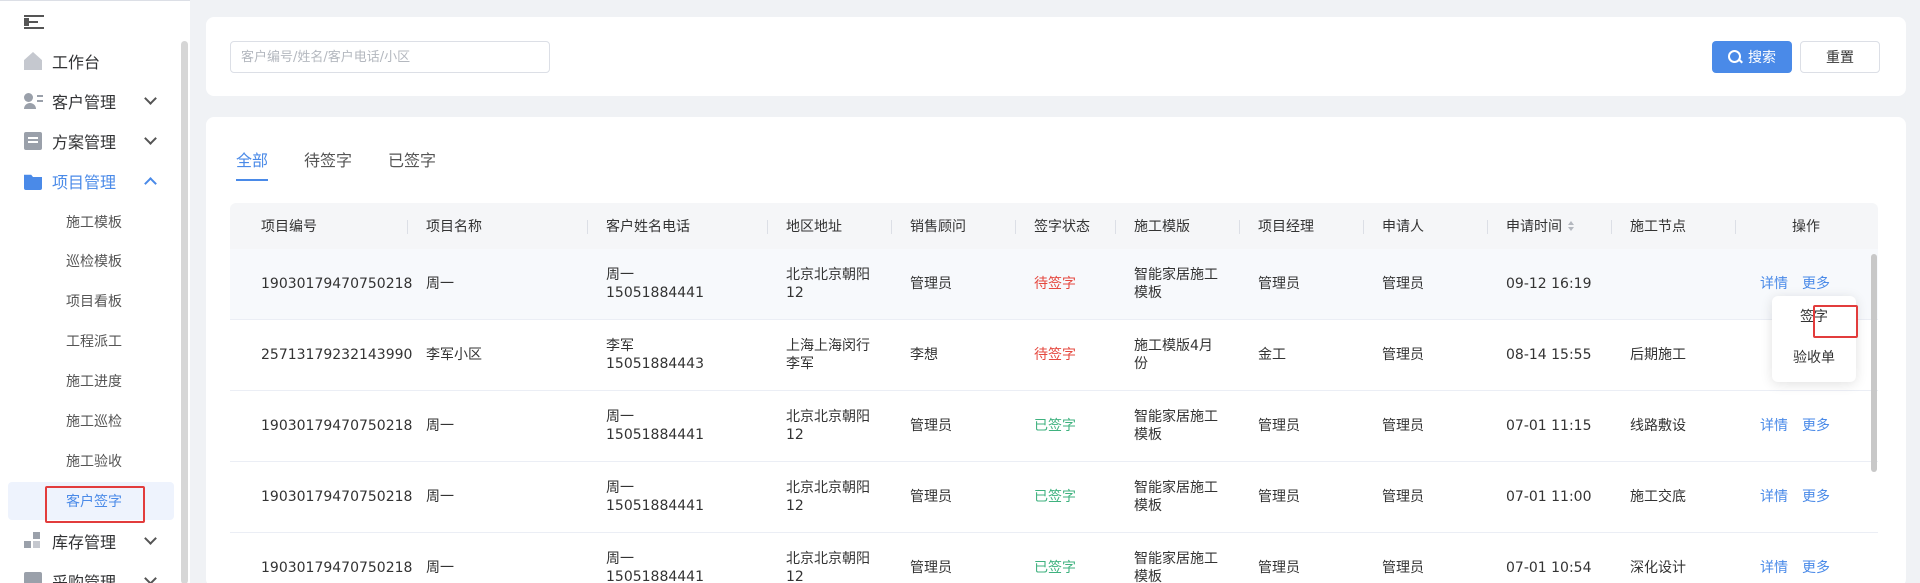 This screenshot has height=583, width=1920. What do you see at coordinates (84, 578) in the screenshot?
I see `nav-item-label: 采购管理` at bounding box center [84, 578].